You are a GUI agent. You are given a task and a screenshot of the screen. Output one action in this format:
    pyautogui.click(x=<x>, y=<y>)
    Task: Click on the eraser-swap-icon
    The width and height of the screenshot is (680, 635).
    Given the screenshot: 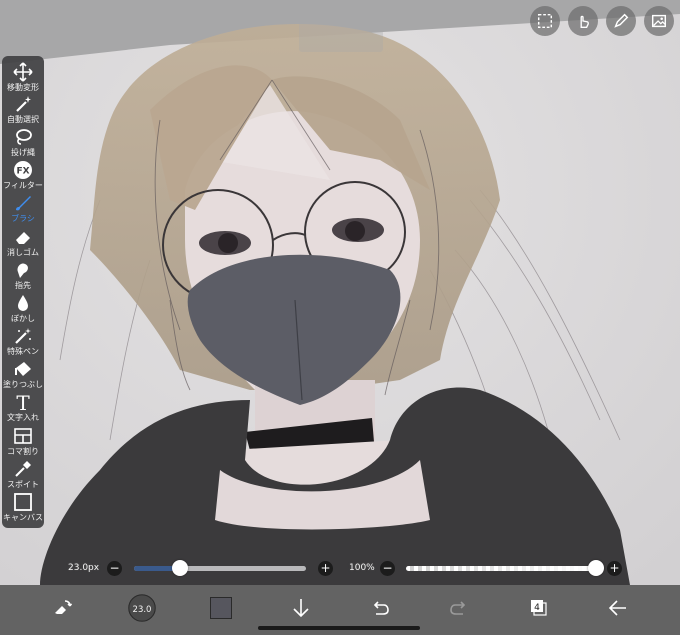 What is the action you would take?
    pyautogui.click(x=64, y=607)
    